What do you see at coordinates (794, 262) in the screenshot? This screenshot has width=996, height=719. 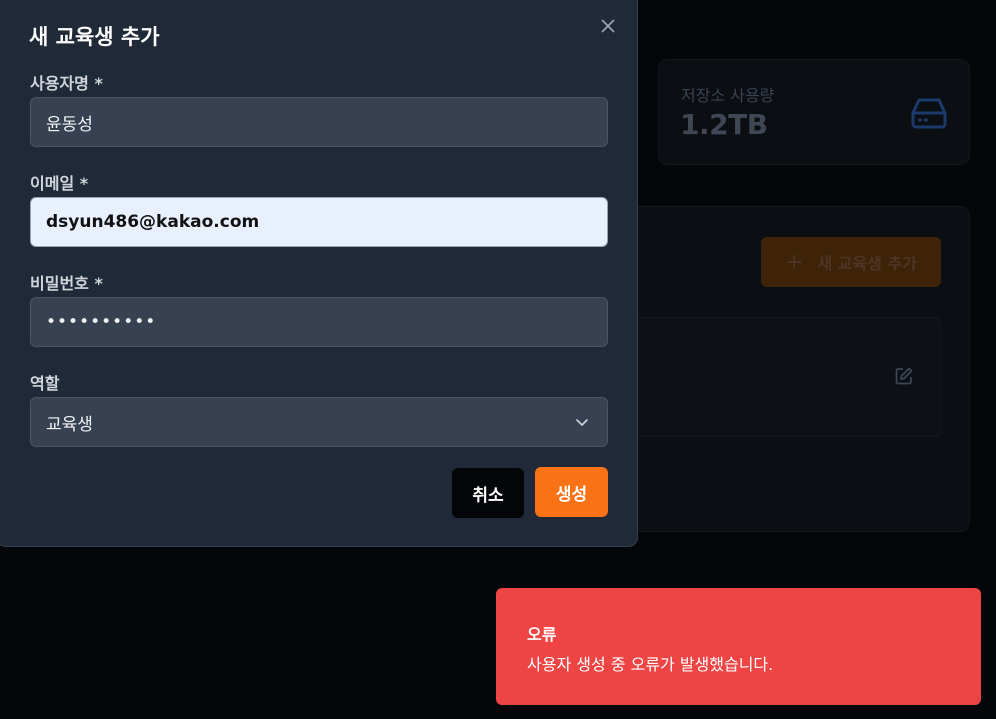 I see `plus-icon: +` at bounding box center [794, 262].